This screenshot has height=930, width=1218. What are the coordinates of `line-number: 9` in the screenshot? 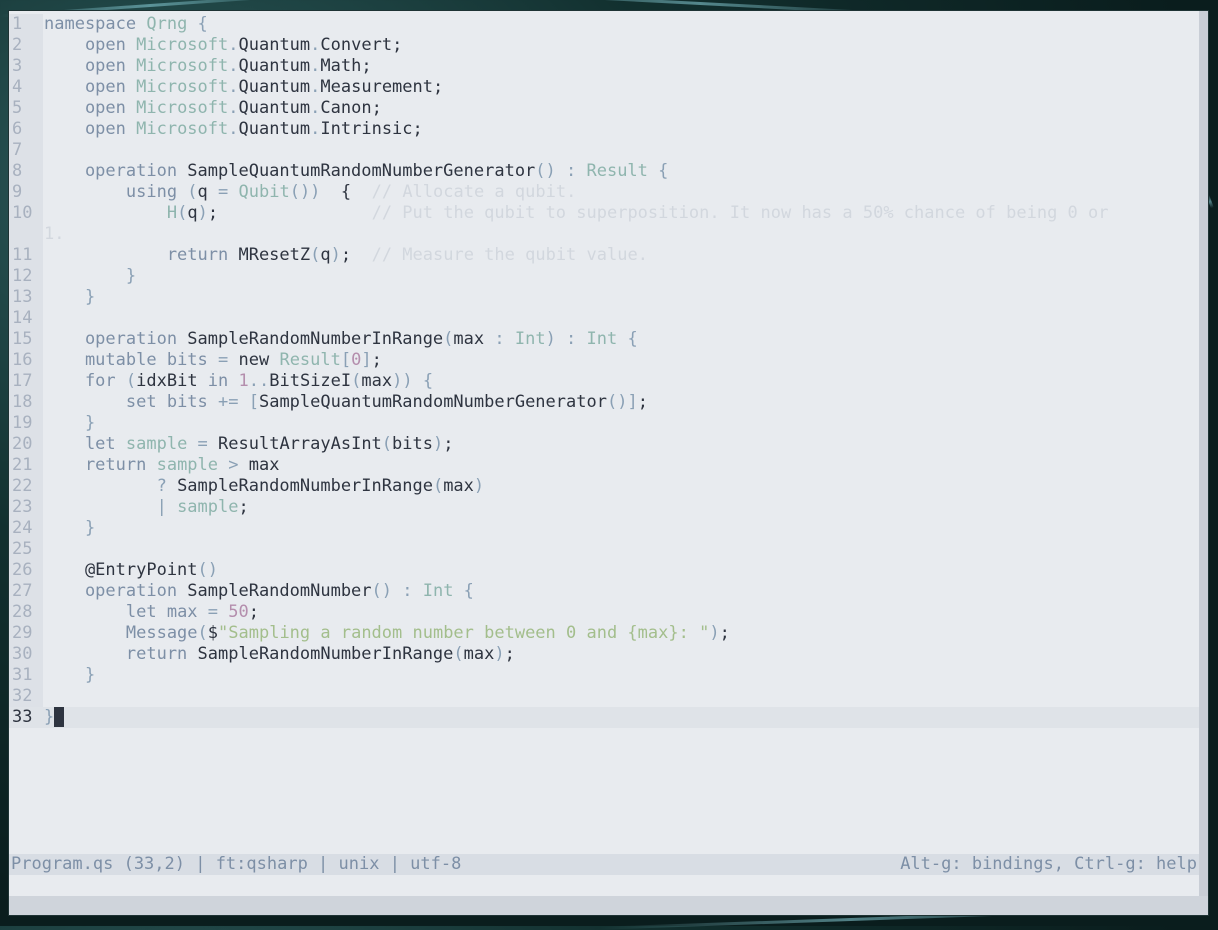 It's located at (26, 192).